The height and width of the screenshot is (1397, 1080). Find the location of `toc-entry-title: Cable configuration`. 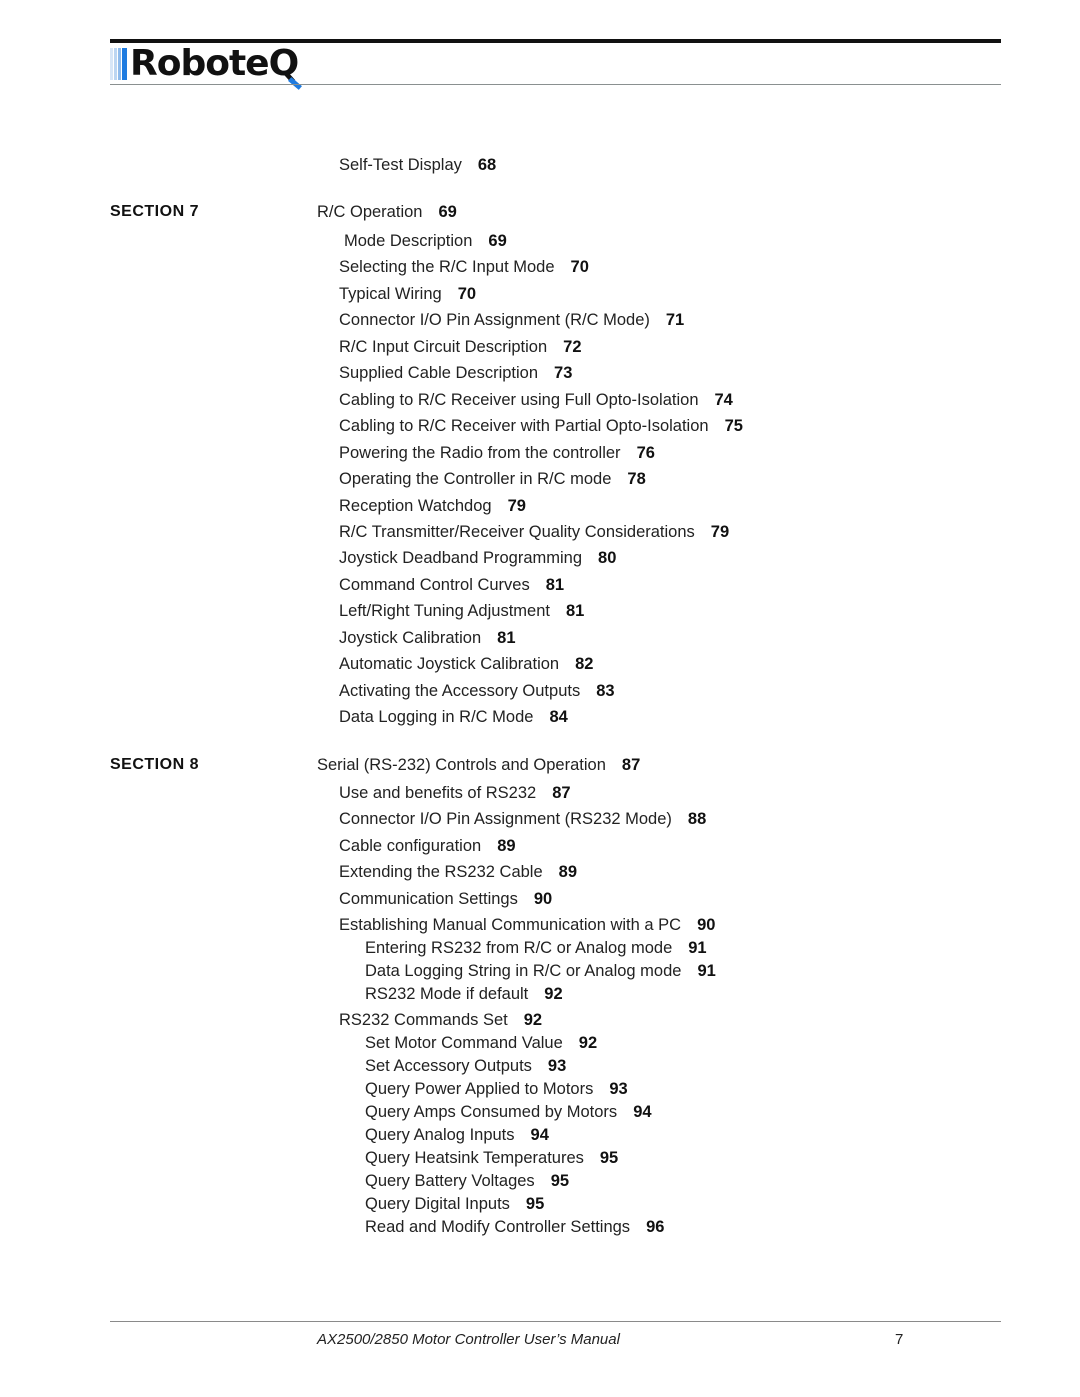

toc-entry-title: Cable configuration is located at coordinates (410, 846).